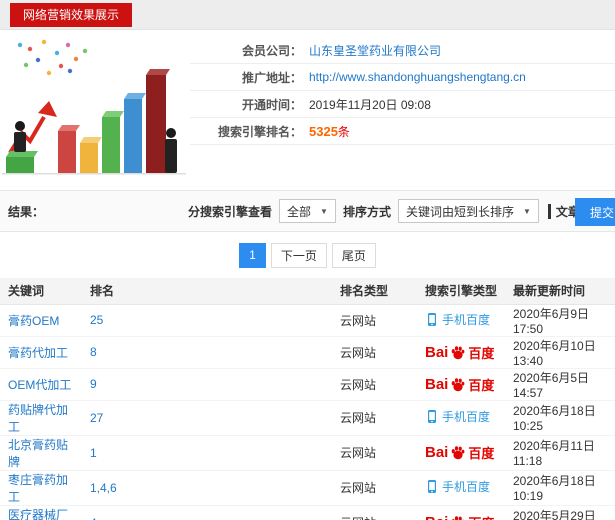 The width and height of the screenshot is (615, 520). What do you see at coordinates (323, 131) in the screenshot?
I see `rank-count-value: 5325` at bounding box center [323, 131].